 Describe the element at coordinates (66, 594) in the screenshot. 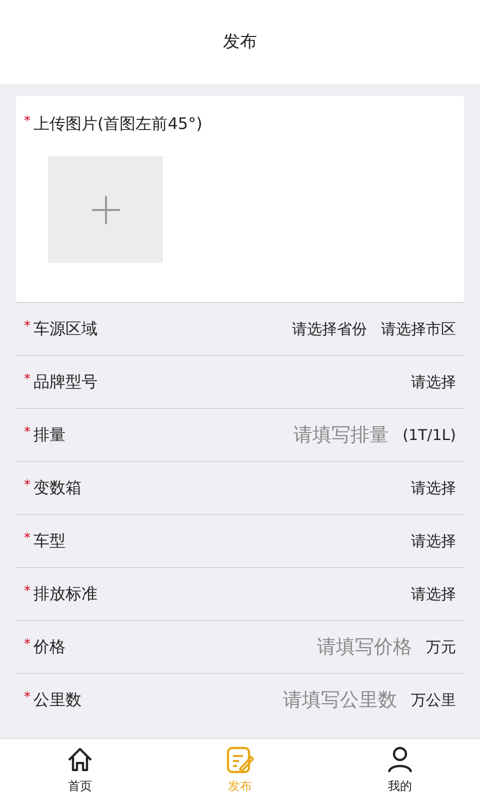

I see `field-label: 排放标准` at that location.